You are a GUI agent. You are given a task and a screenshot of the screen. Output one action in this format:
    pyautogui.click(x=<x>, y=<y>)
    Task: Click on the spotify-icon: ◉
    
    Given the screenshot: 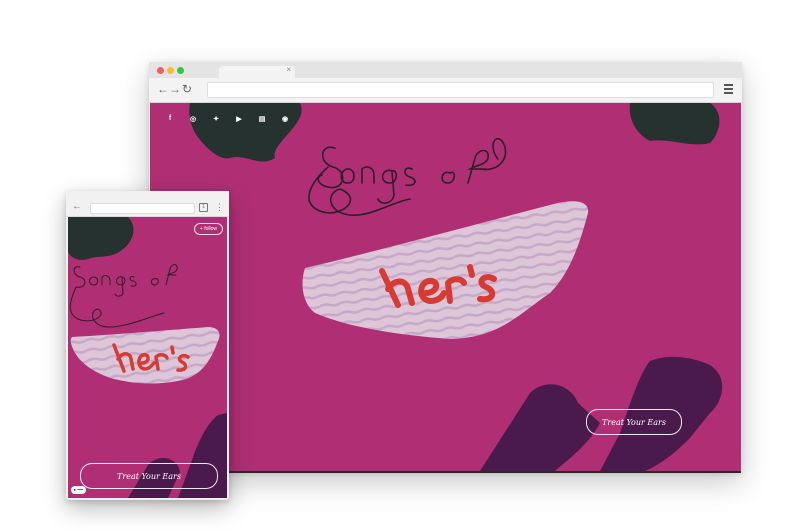 What is the action you would take?
    pyautogui.click(x=285, y=119)
    